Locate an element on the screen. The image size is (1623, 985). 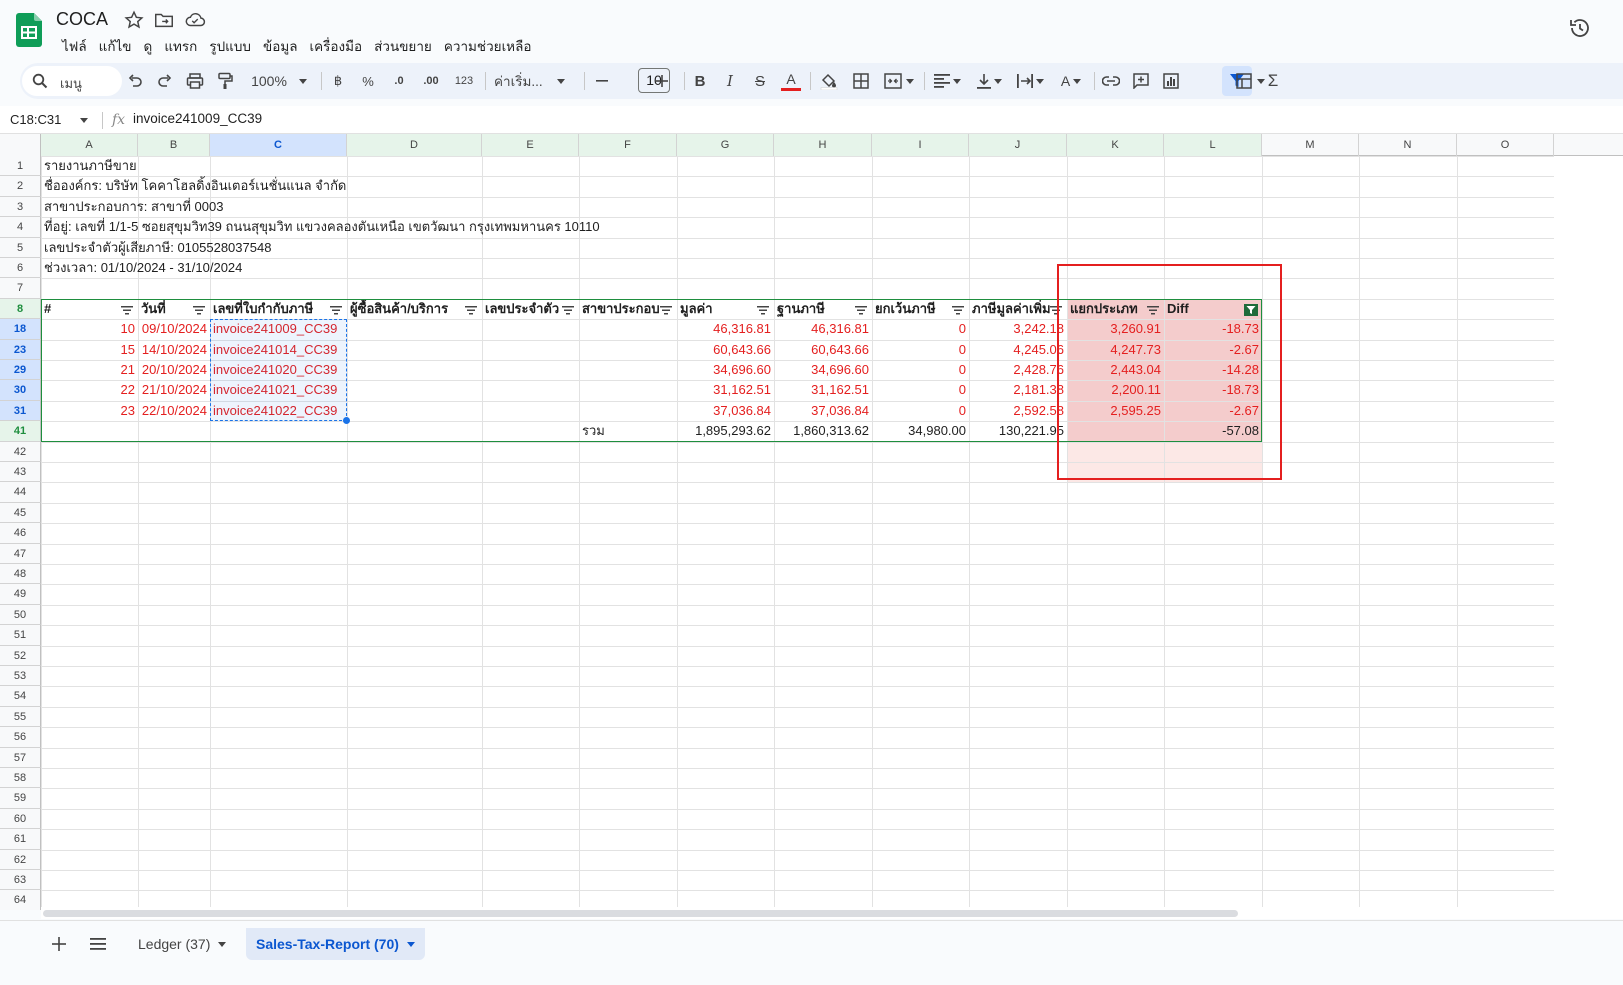
report-line-3: สาขาประกอบการ: สาขาที่ 0003 is located at coordinates (441, 207).